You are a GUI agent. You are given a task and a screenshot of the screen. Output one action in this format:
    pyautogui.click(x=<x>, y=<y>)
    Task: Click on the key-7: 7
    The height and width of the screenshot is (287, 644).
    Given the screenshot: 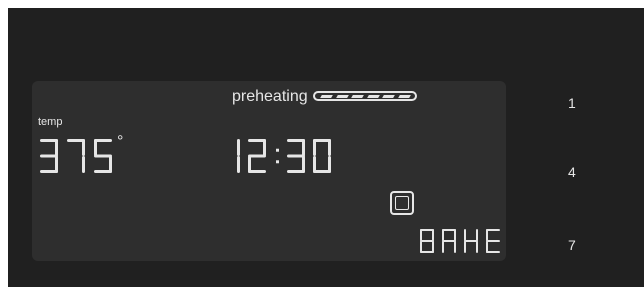 What is the action you would take?
    pyautogui.click(x=572, y=245)
    